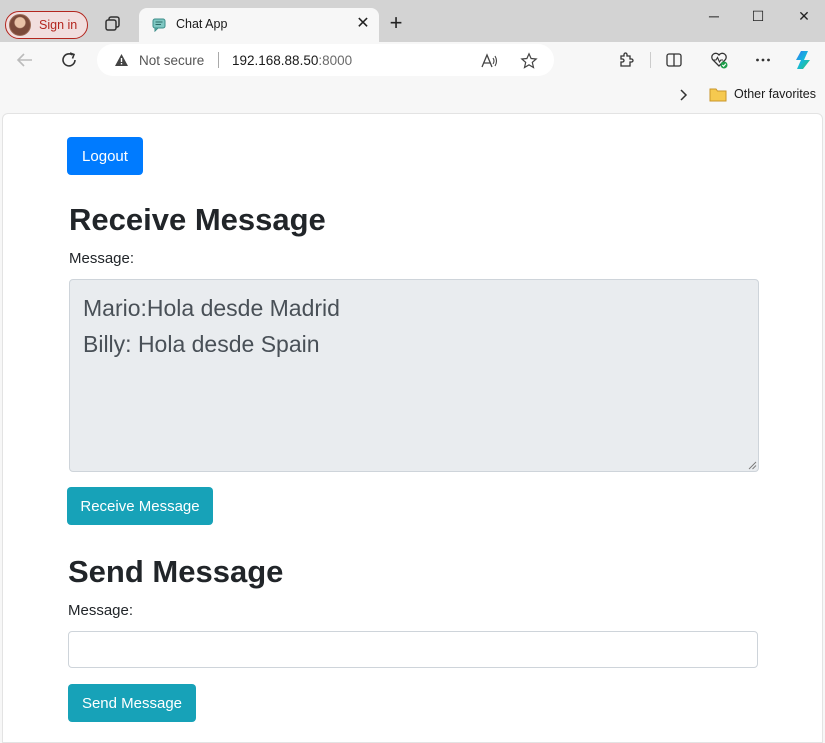 The height and width of the screenshot is (743, 825). I want to click on send-message-heading: Send Message, so click(176, 571).